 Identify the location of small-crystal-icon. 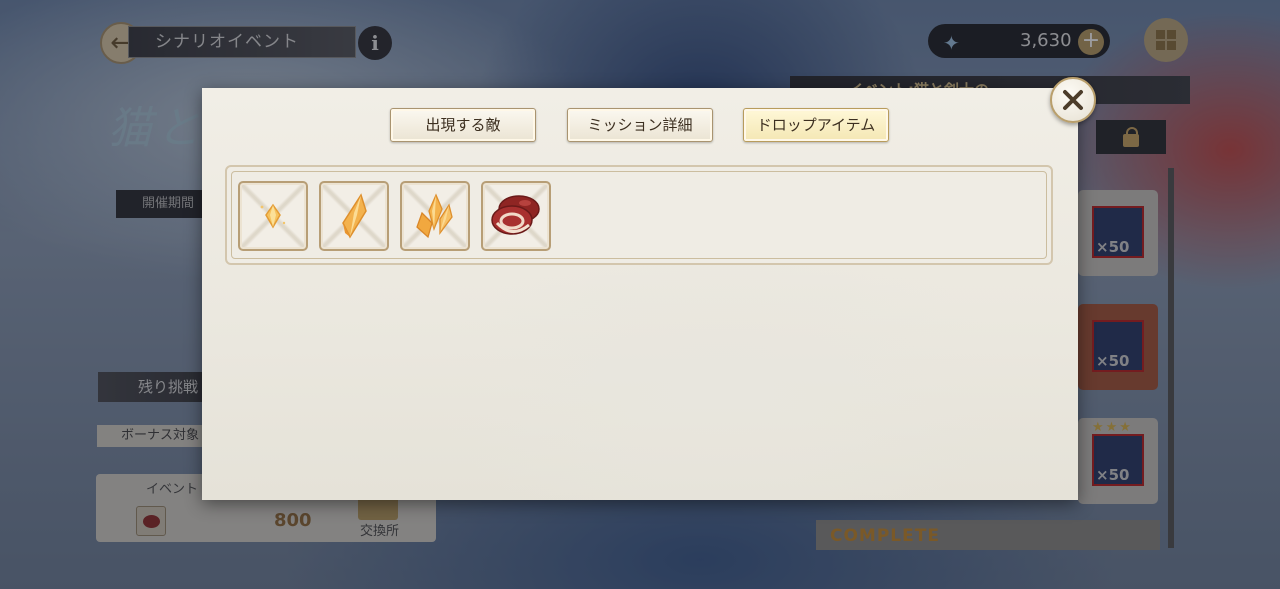
(273, 216).